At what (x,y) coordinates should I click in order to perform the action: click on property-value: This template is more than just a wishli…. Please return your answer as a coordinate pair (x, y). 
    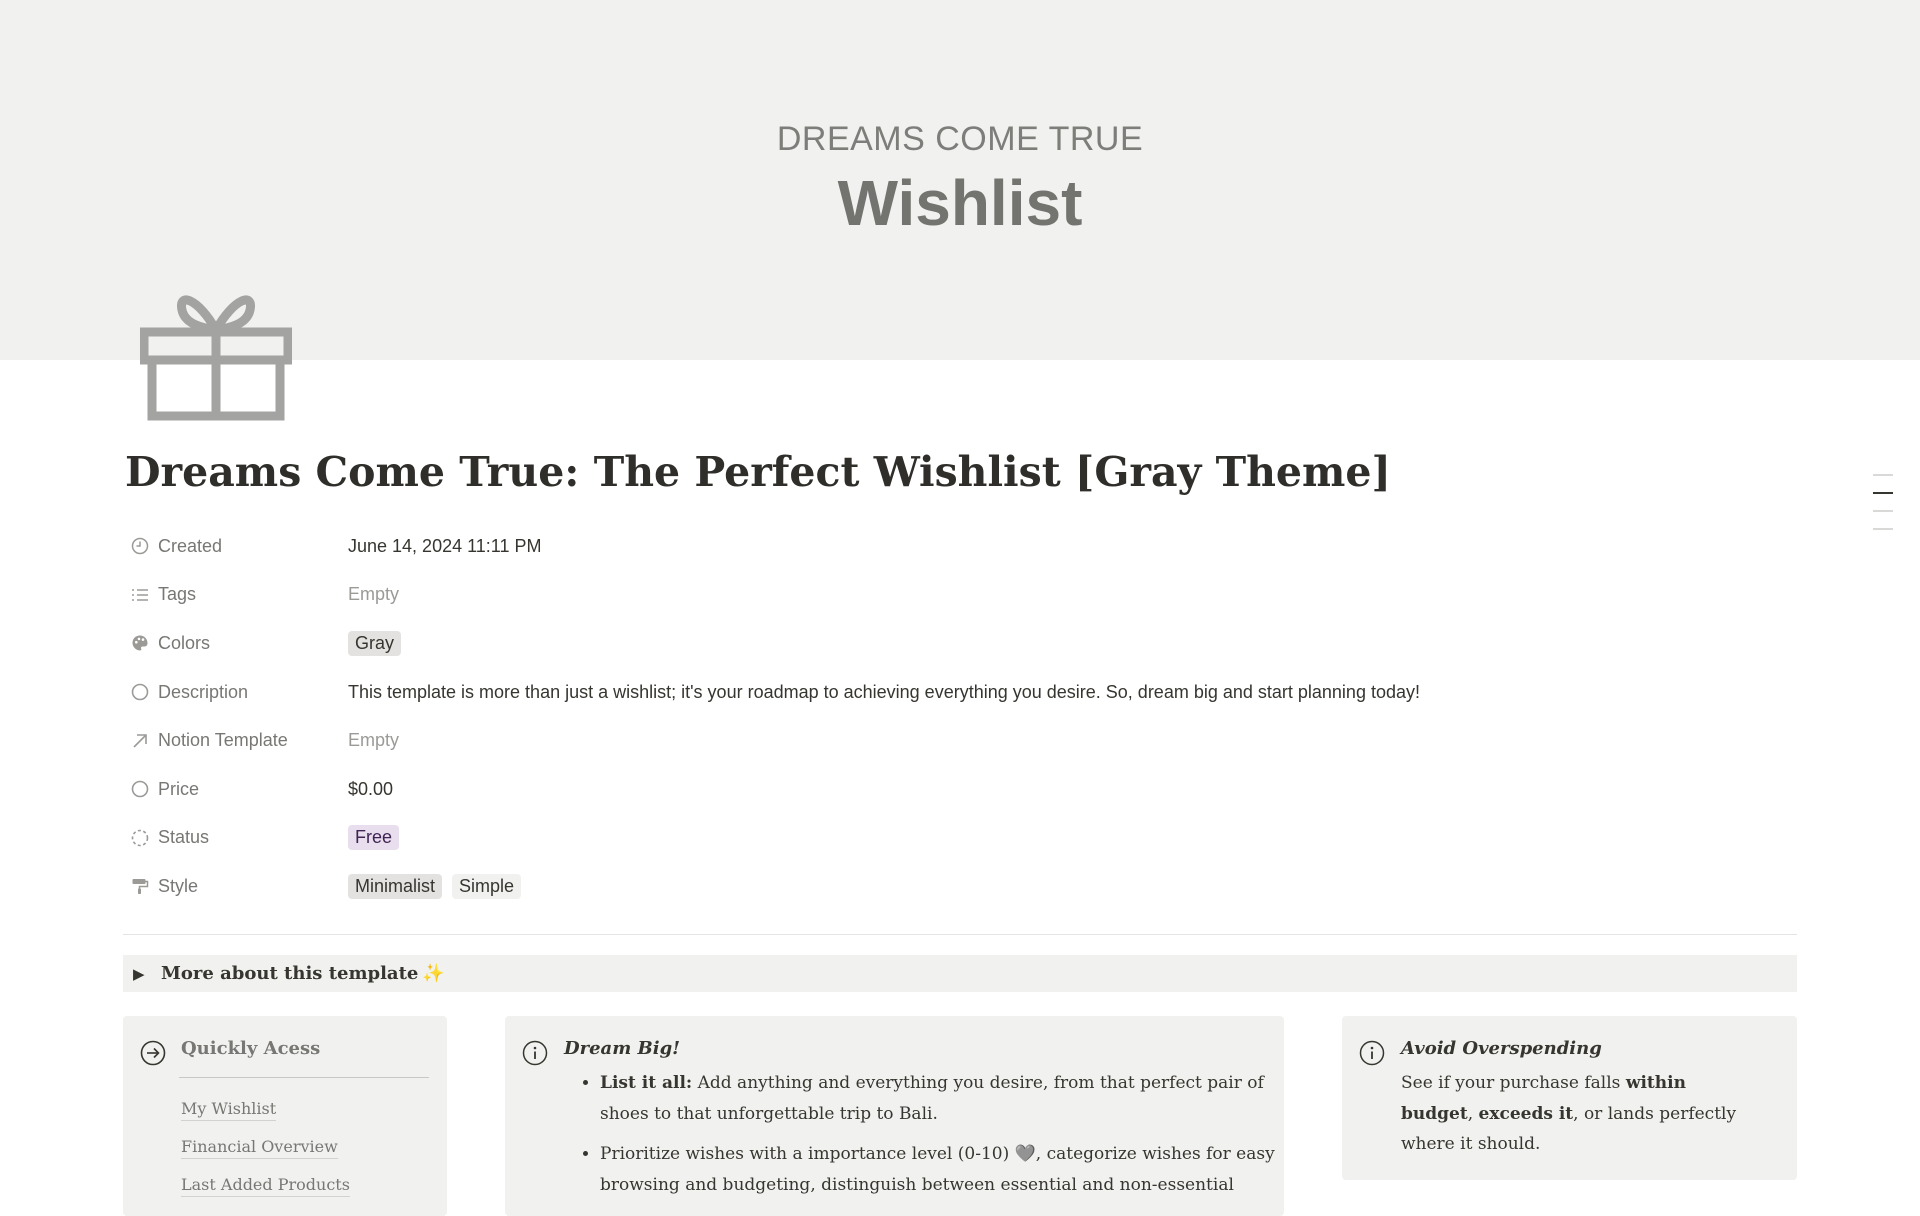
    Looking at the image, I should click on (884, 691).